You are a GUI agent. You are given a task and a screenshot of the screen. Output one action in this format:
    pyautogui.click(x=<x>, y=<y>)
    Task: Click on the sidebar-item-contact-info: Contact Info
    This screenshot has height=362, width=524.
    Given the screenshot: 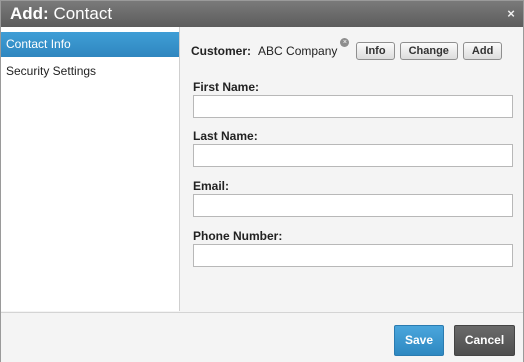 What is the action you would take?
    pyautogui.click(x=90, y=44)
    